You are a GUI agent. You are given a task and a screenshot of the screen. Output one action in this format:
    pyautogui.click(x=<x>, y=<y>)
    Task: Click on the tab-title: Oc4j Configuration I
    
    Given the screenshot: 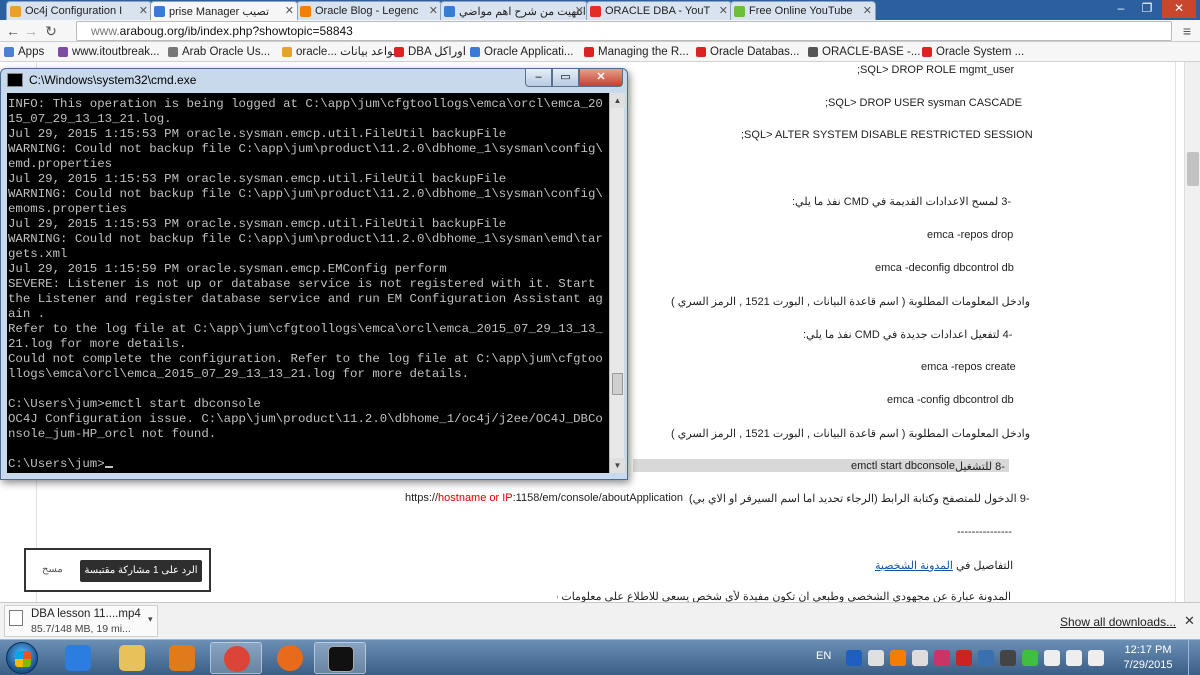 What is the action you would take?
    pyautogui.click(x=74, y=11)
    